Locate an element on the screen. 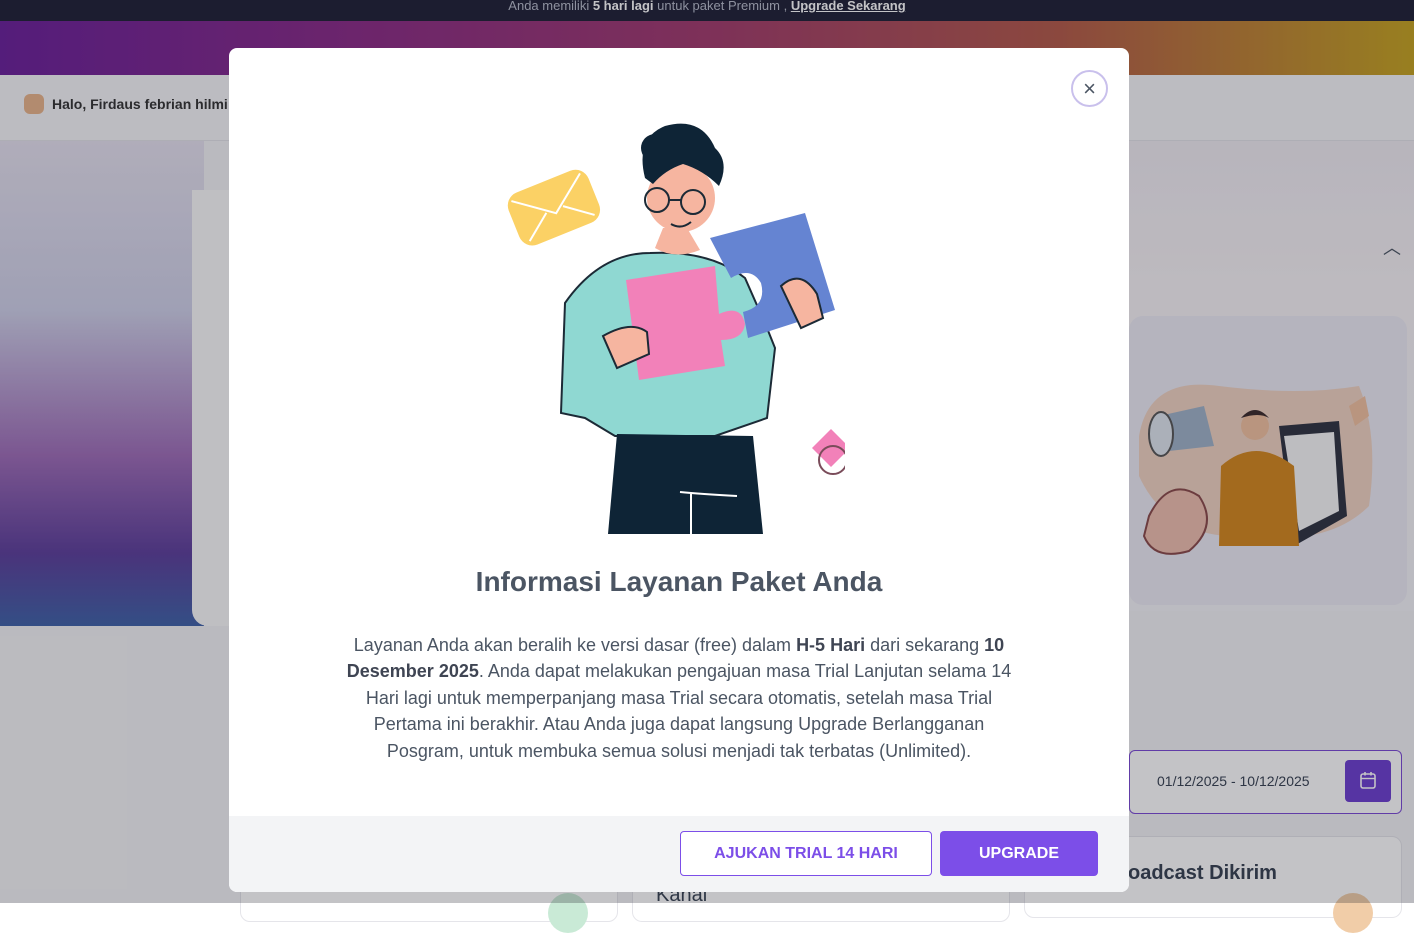 The width and height of the screenshot is (1414, 933). upgrade-button: UPGRADE is located at coordinates (1019, 853).